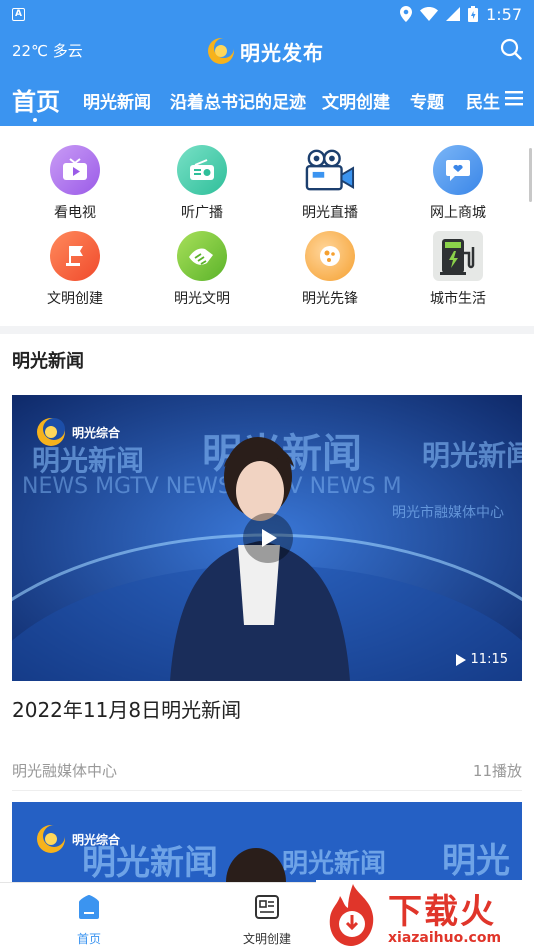 The width and height of the screenshot is (534, 950). I want to click on play-button, so click(268, 538).